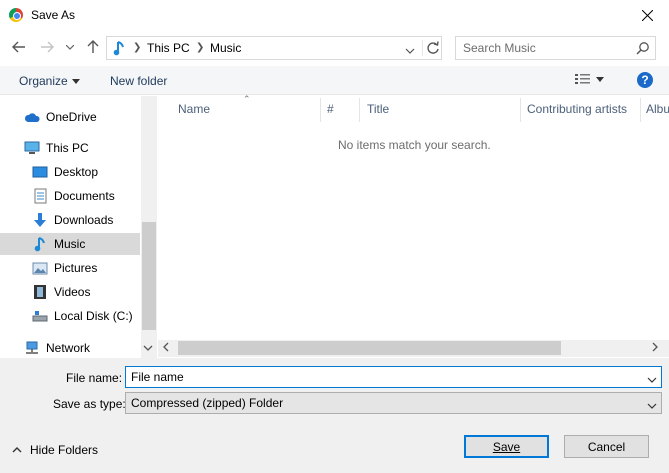 This screenshot has height=473, width=669. Describe the element at coordinates (381, 377) in the screenshot. I see `file-name-input` at that location.